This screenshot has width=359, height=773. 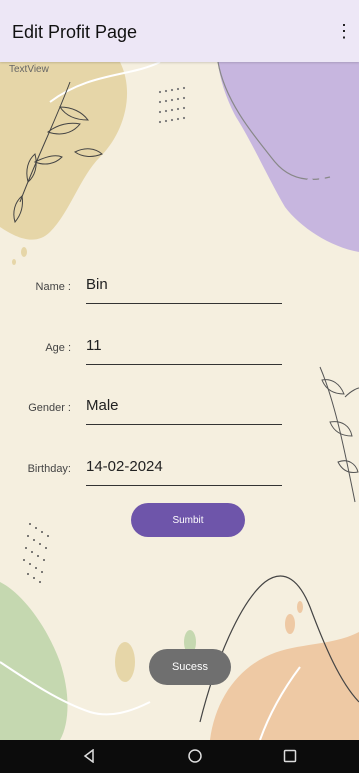 I want to click on app-bar: Edit Profit Page ⋮, so click(x=179, y=31).